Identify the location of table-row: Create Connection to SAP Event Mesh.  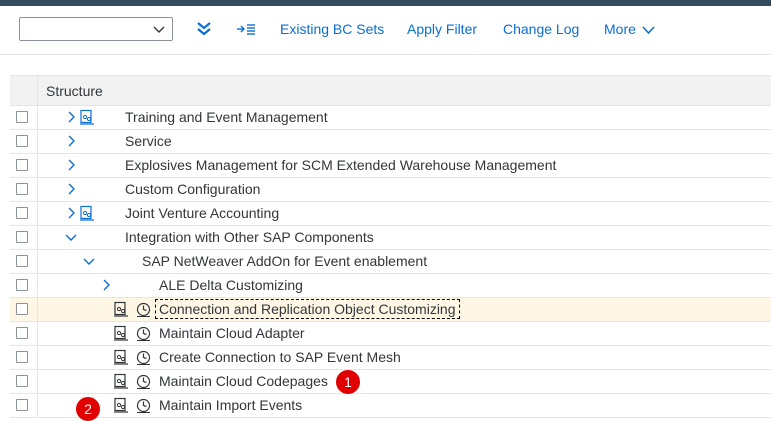
(390, 358).